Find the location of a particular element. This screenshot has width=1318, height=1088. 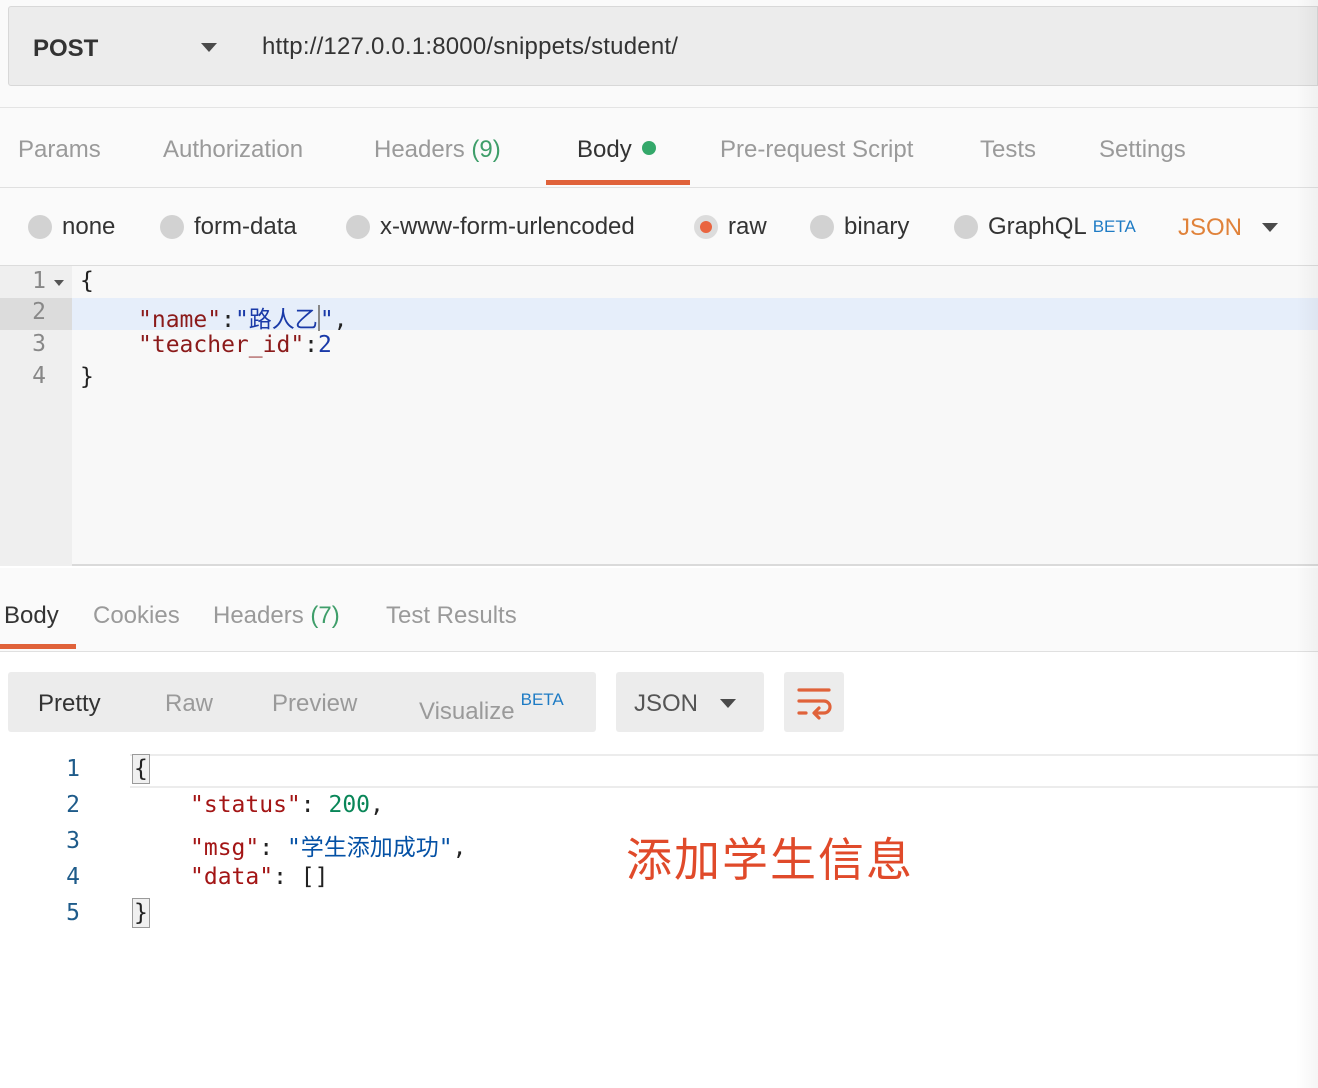

preview-button: Preview is located at coordinates (314, 704).